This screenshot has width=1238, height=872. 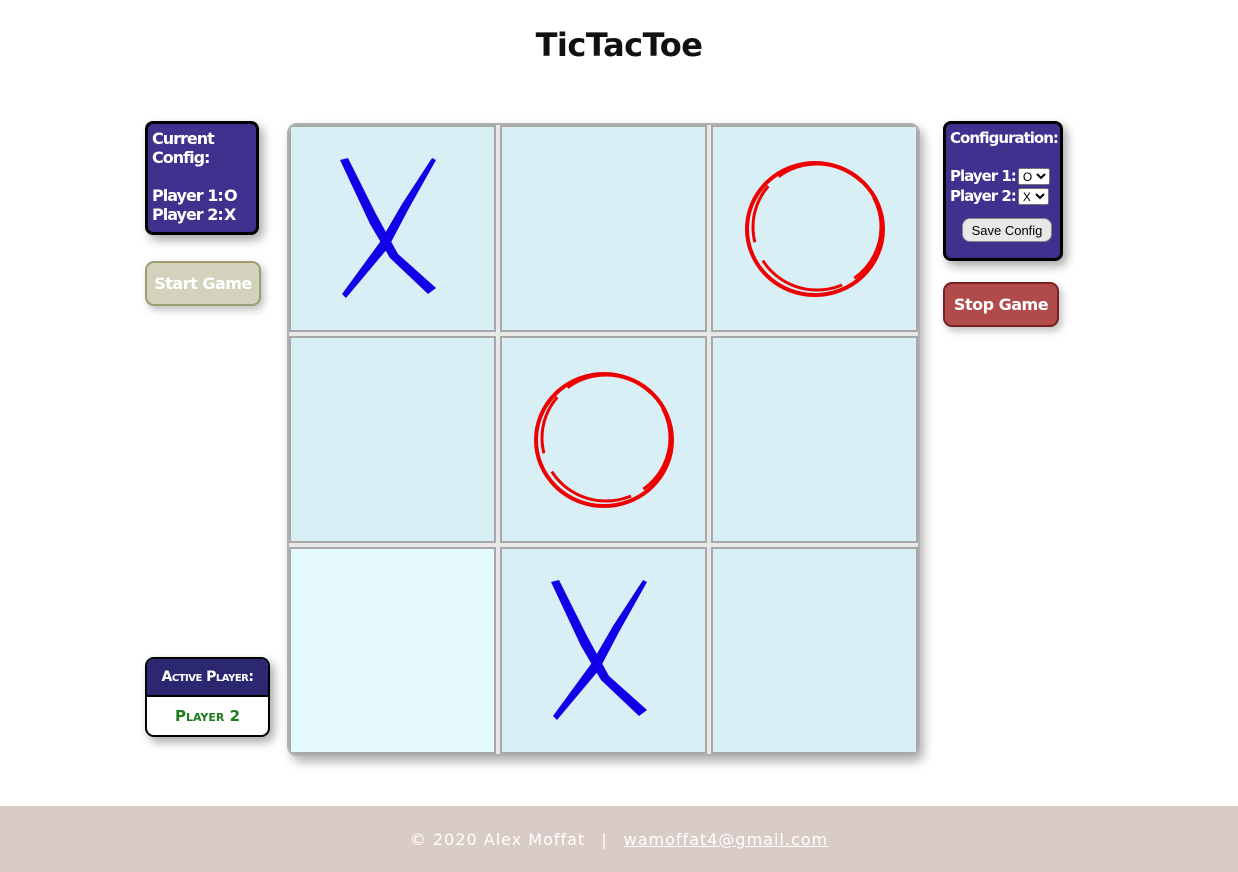 I want to click on current-config-player1: Player 1: O, so click(x=204, y=195).